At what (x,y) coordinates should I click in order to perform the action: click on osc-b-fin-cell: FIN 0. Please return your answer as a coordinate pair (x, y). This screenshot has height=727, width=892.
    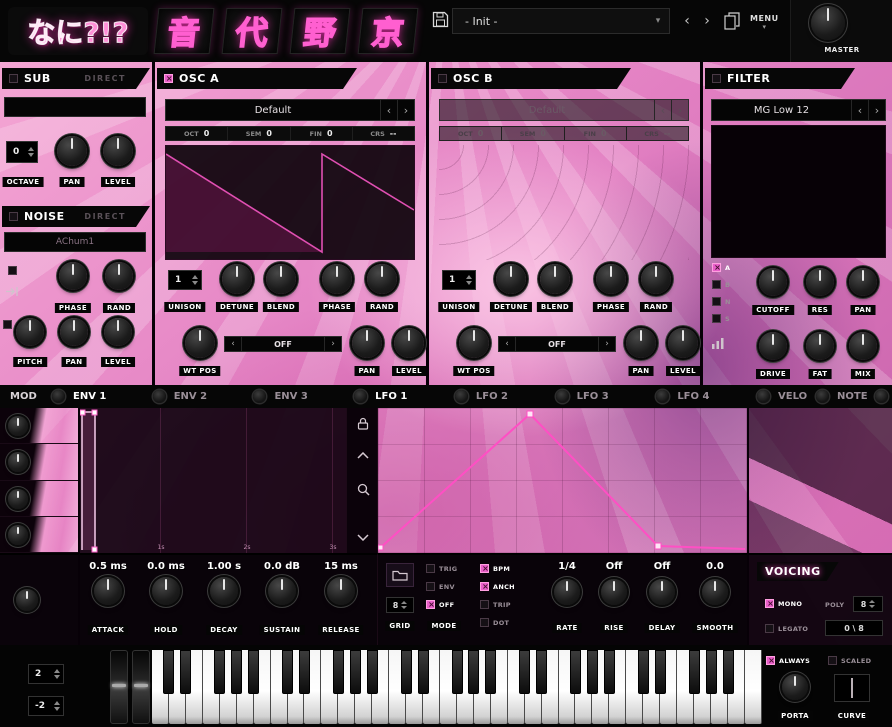
    Looking at the image, I should click on (596, 133).